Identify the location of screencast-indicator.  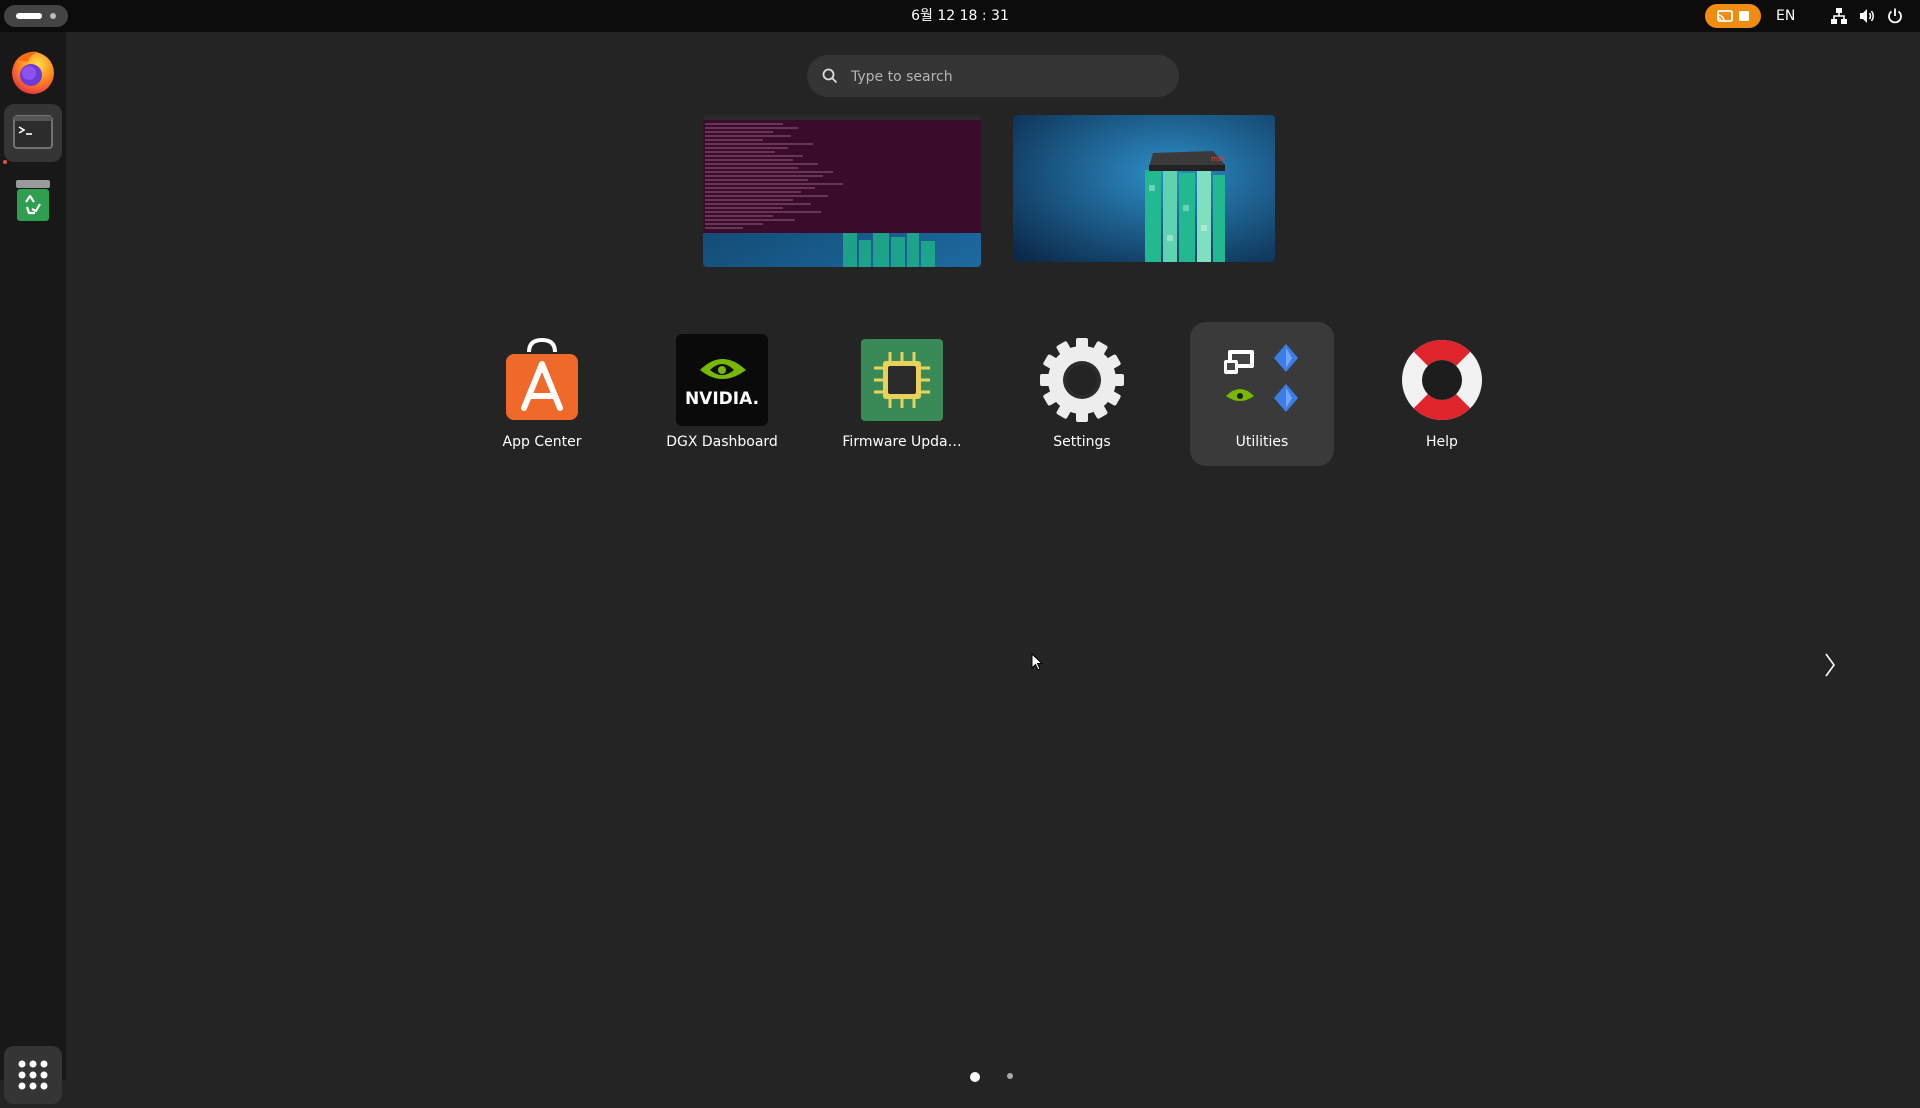
(1733, 16).